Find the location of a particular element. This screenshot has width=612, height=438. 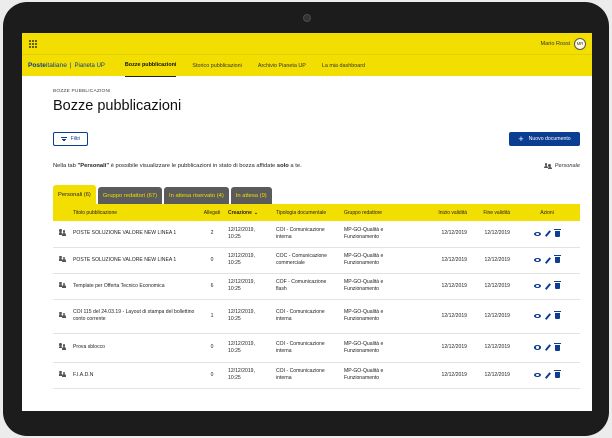

info-tab-name: "Personali" is located at coordinates (93, 166).